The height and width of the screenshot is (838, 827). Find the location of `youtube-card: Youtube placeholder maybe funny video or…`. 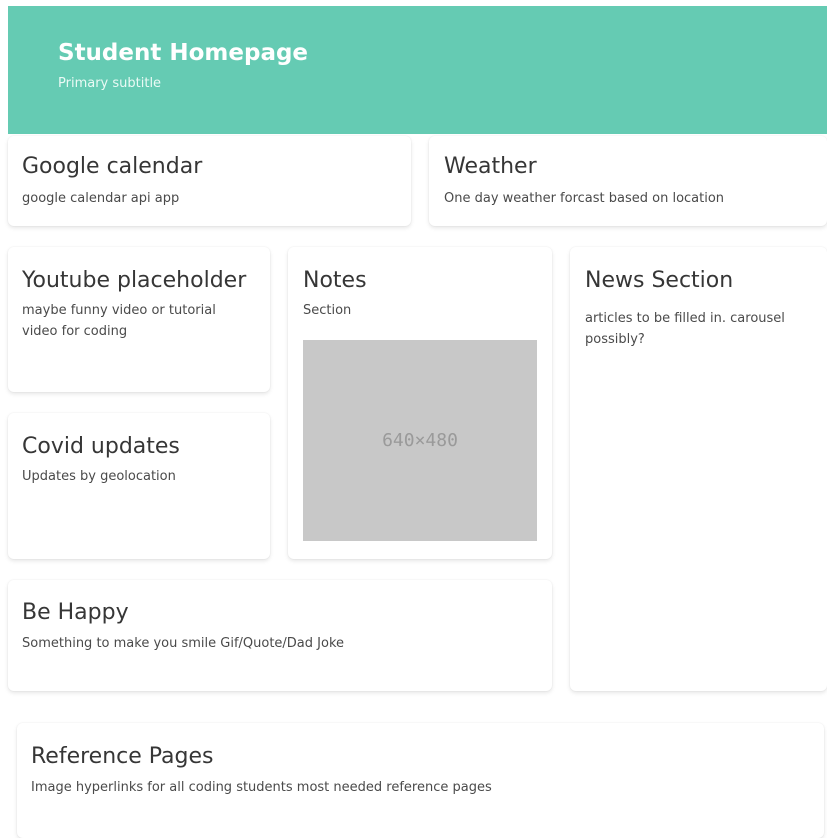

youtube-card: Youtube placeholder maybe funny video or… is located at coordinates (139, 319).